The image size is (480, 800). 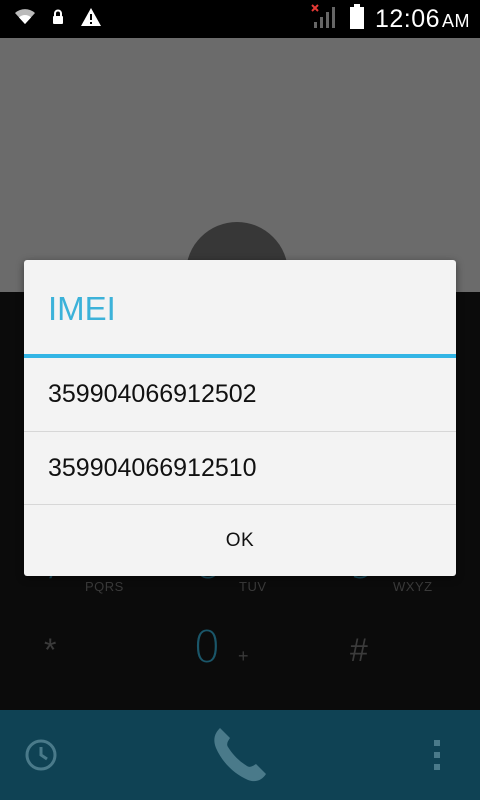 What do you see at coordinates (437, 757) in the screenshot?
I see `overflow-menu-icon` at bounding box center [437, 757].